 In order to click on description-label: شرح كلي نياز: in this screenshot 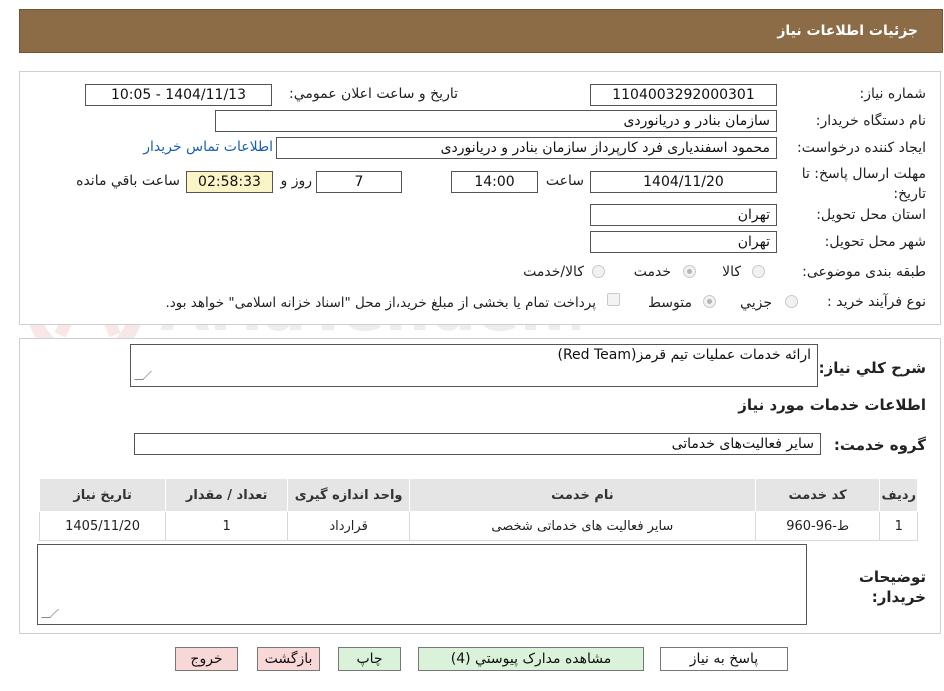, I will do `click(872, 368)`.